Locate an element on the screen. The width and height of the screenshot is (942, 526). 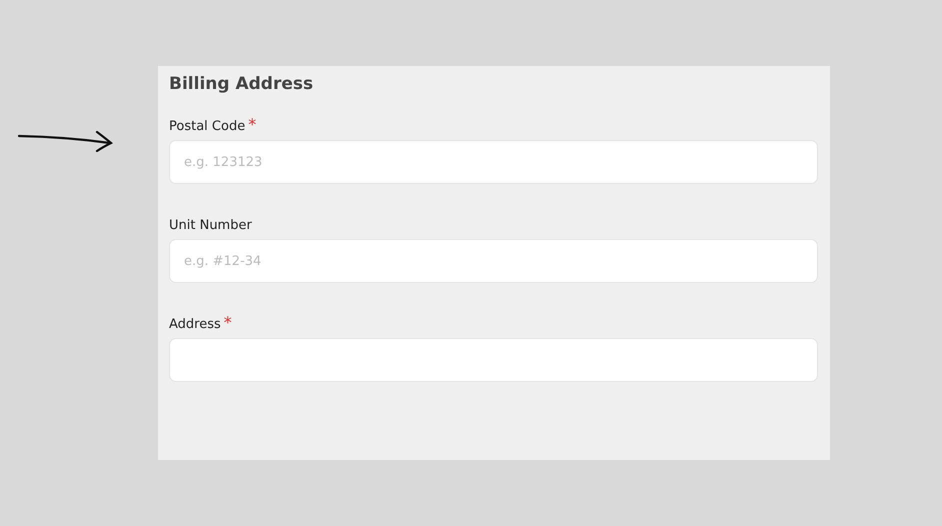
field-label: Unit Number is located at coordinates (210, 226).